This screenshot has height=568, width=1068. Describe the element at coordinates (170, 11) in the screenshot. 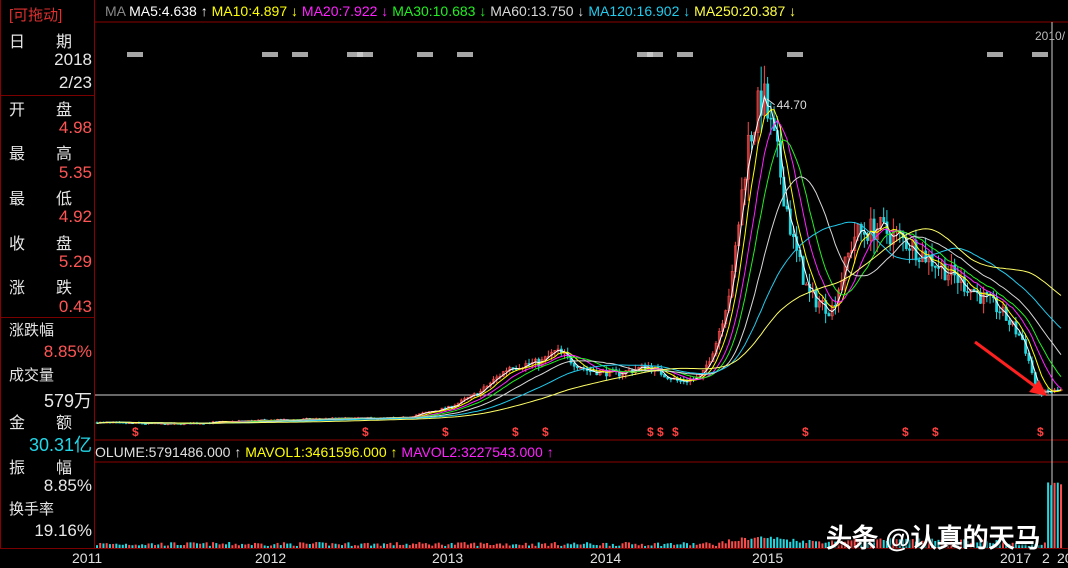

I see `ma-legend-item: MA5:4.638 ↑` at that location.